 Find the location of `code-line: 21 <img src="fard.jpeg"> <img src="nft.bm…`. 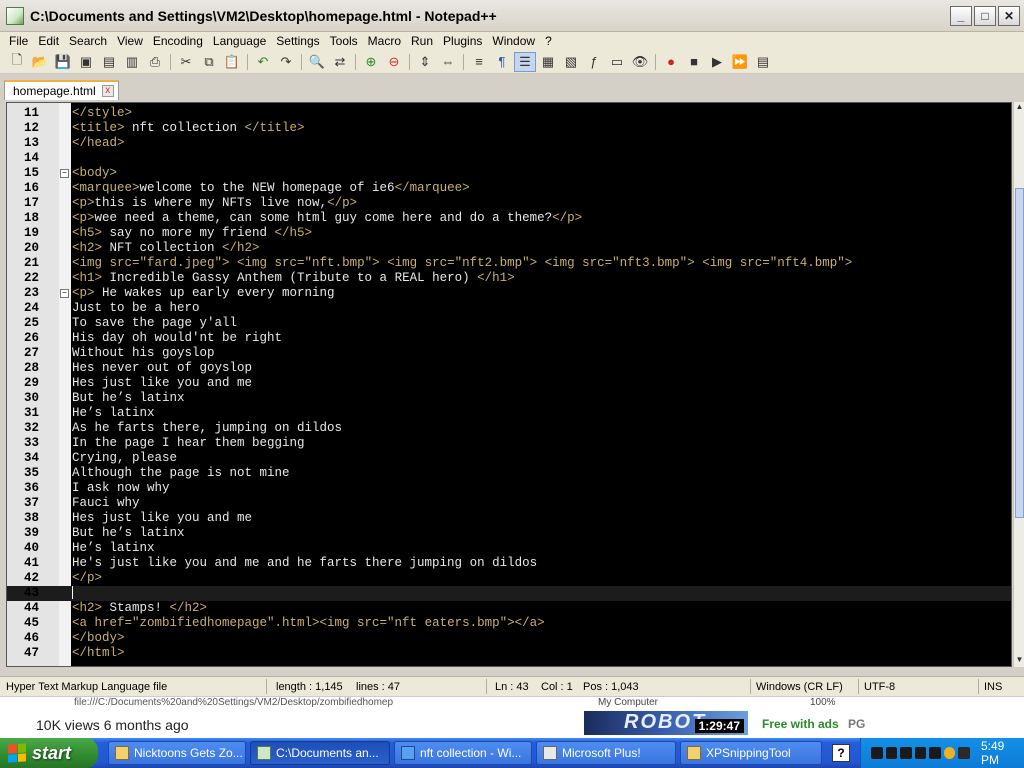

code-line: 21 <img src="fard.jpeg"> <img src="nft.bm… is located at coordinates (509, 263).